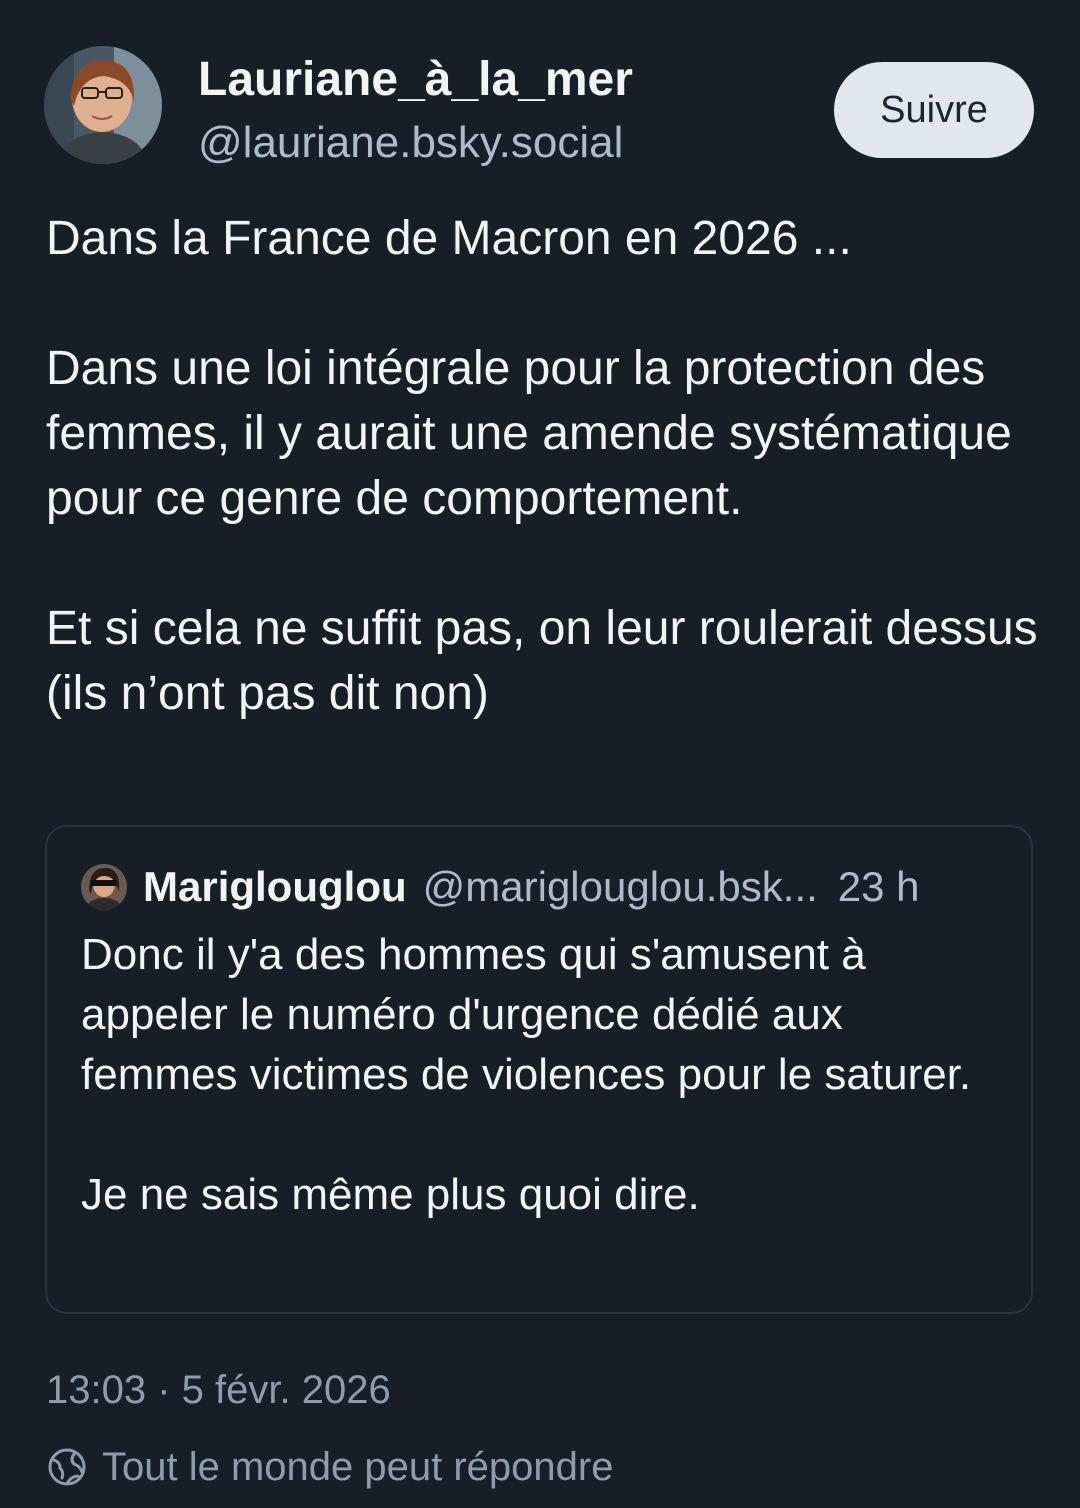  I want to click on quoted-avatar-photo, so click(104, 887).